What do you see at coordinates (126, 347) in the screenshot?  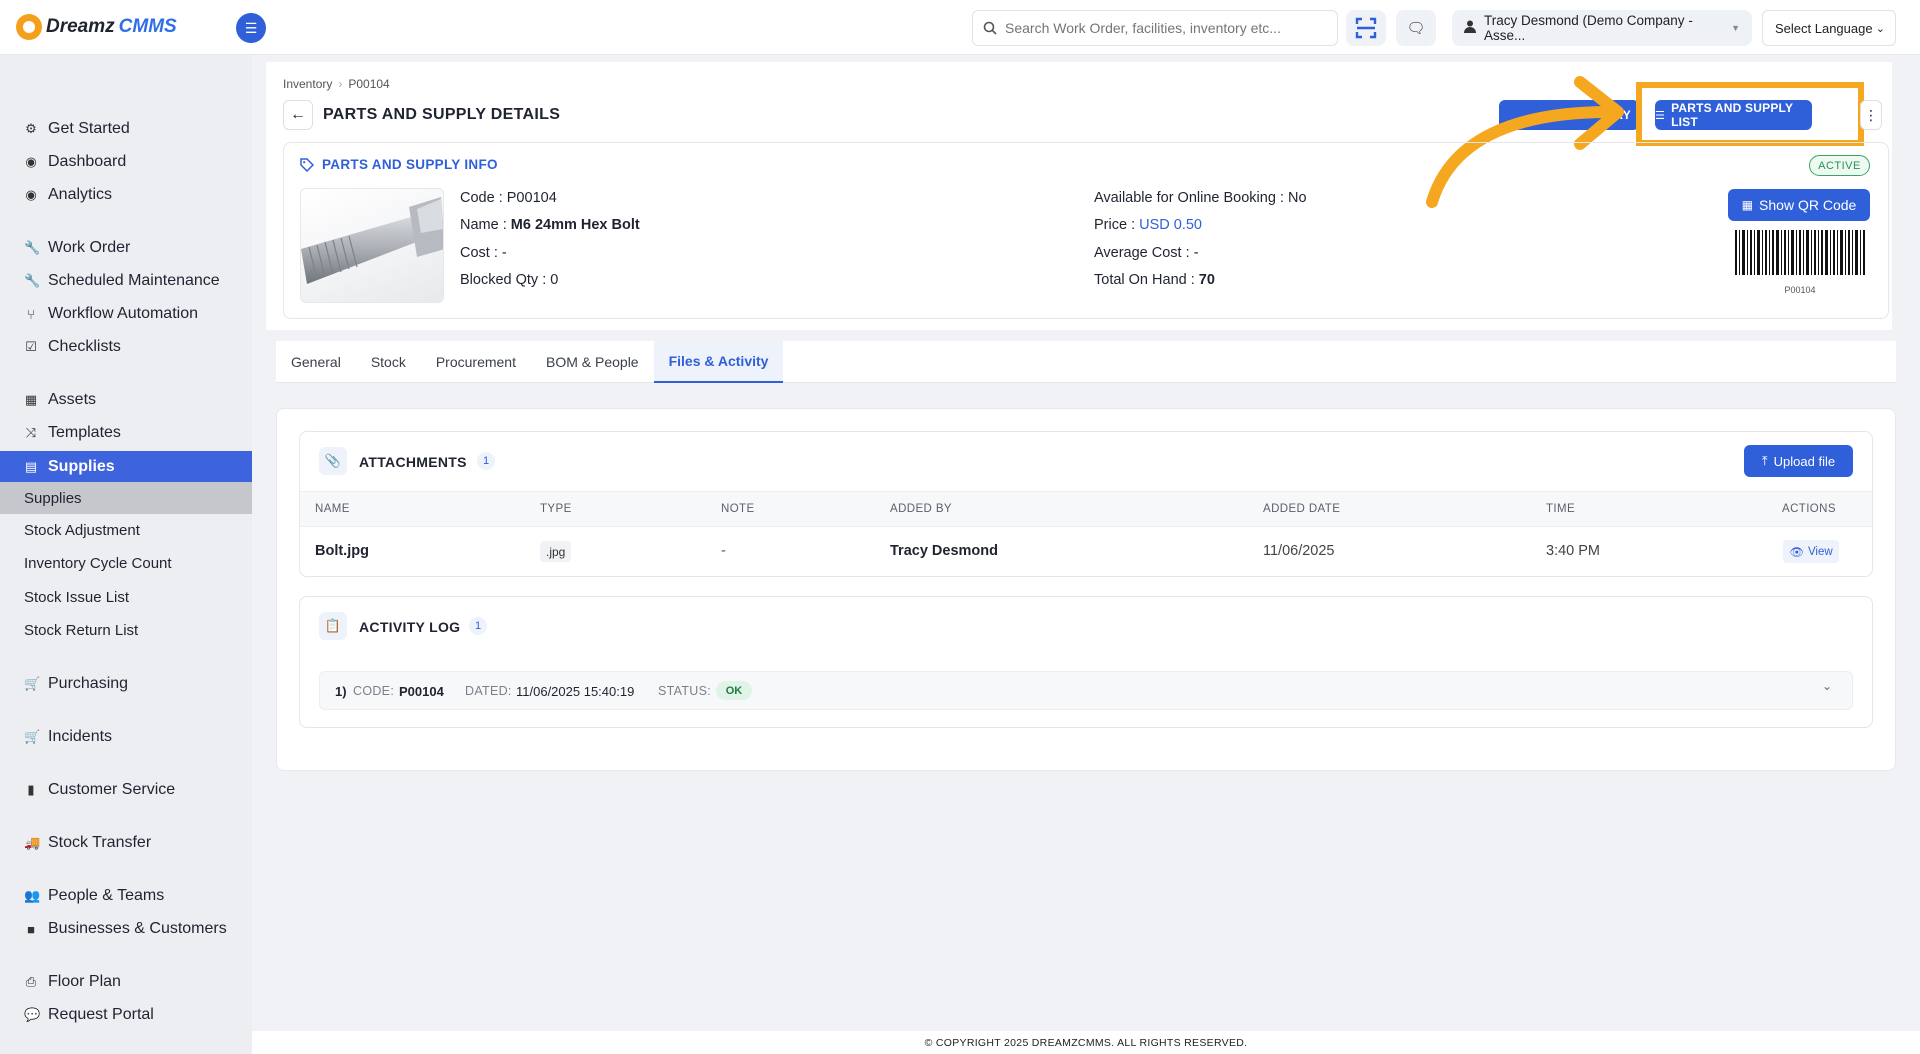 I see `sidebar-item-checklists: ☑ Checklists` at bounding box center [126, 347].